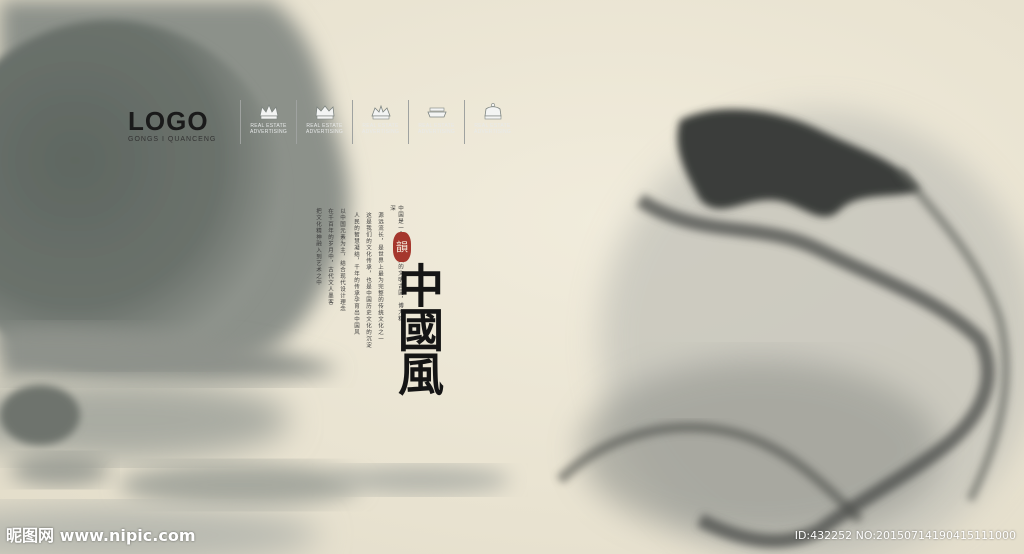 The image size is (1024, 554). I want to click on body-text-column: 把文化精神融入到艺术之中, so click(318, 247).